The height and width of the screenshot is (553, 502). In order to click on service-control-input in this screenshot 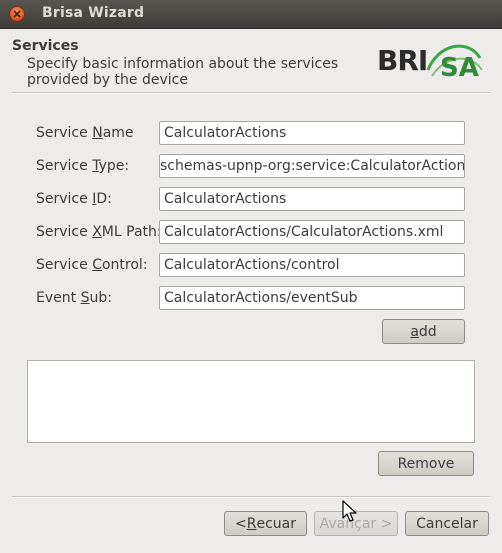, I will do `click(312, 265)`.